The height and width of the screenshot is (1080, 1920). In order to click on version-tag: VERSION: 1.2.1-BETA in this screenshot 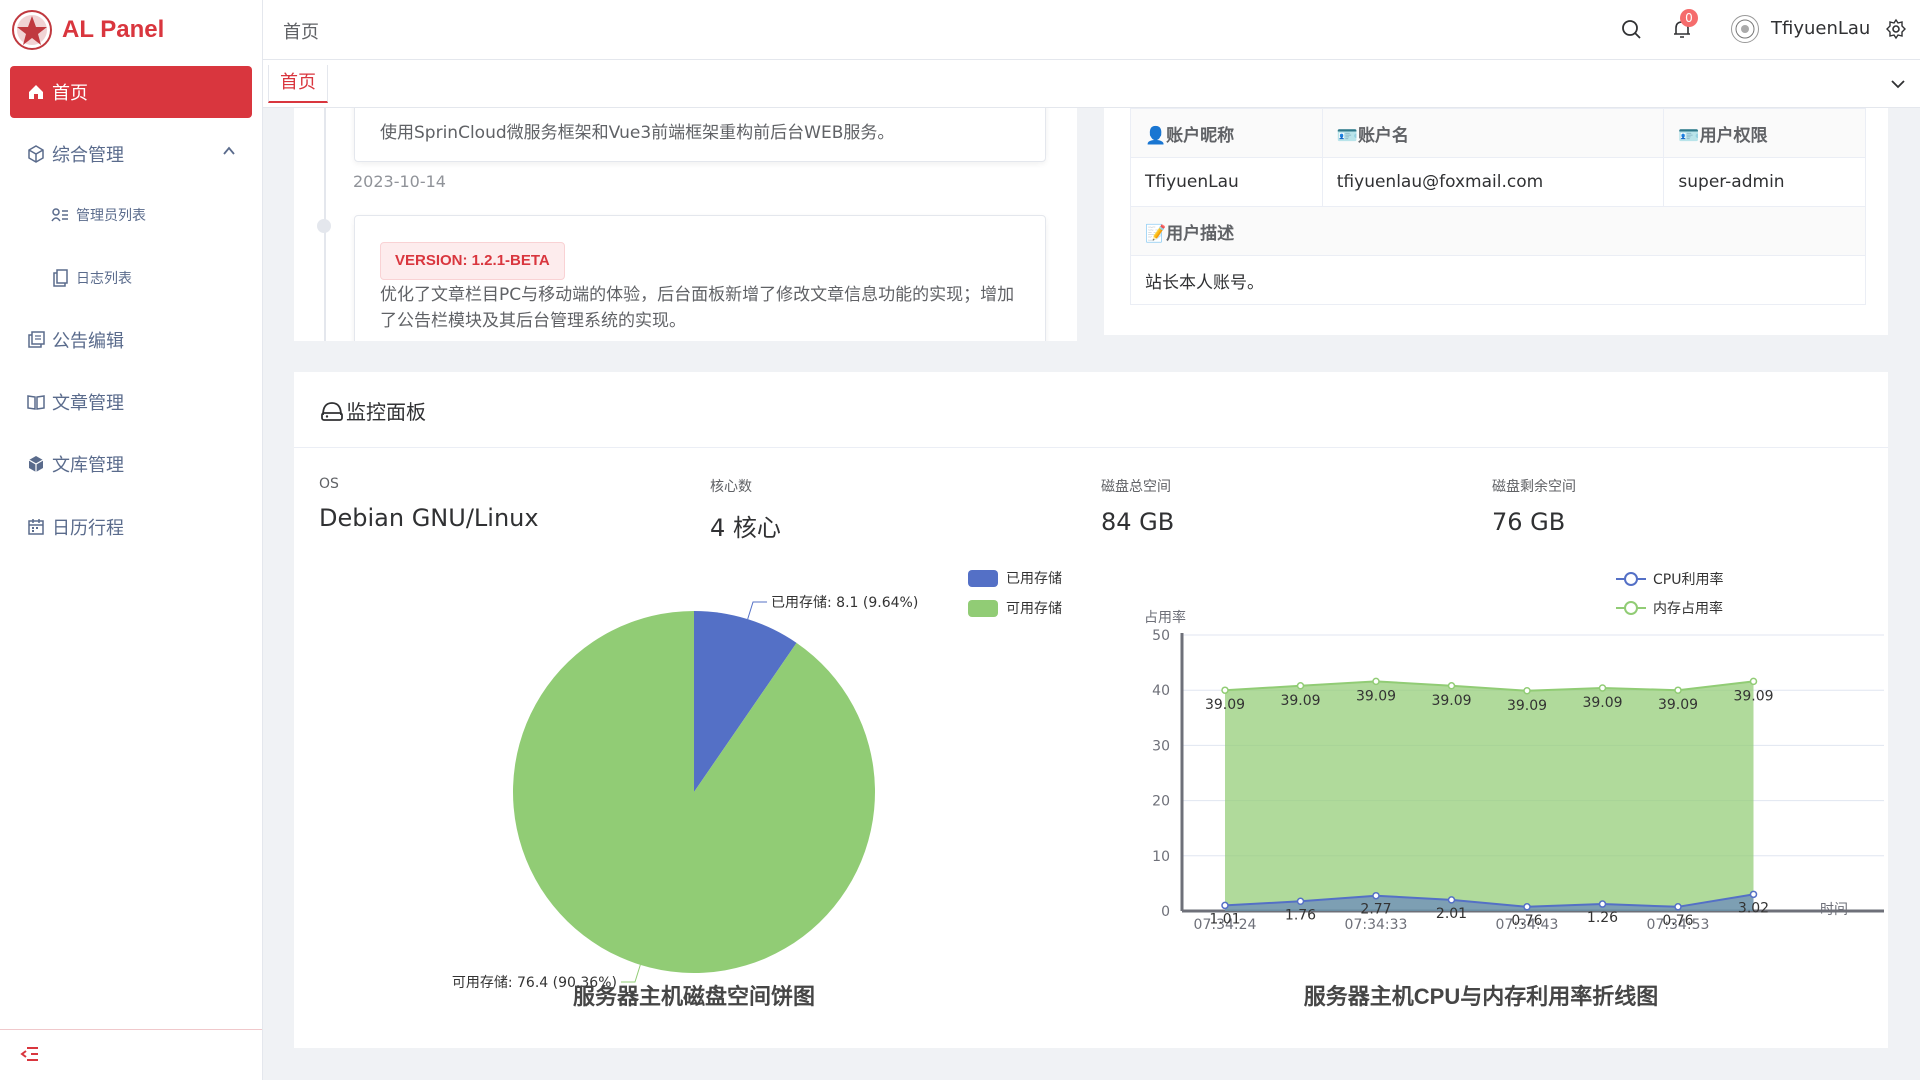, I will do `click(472, 261)`.